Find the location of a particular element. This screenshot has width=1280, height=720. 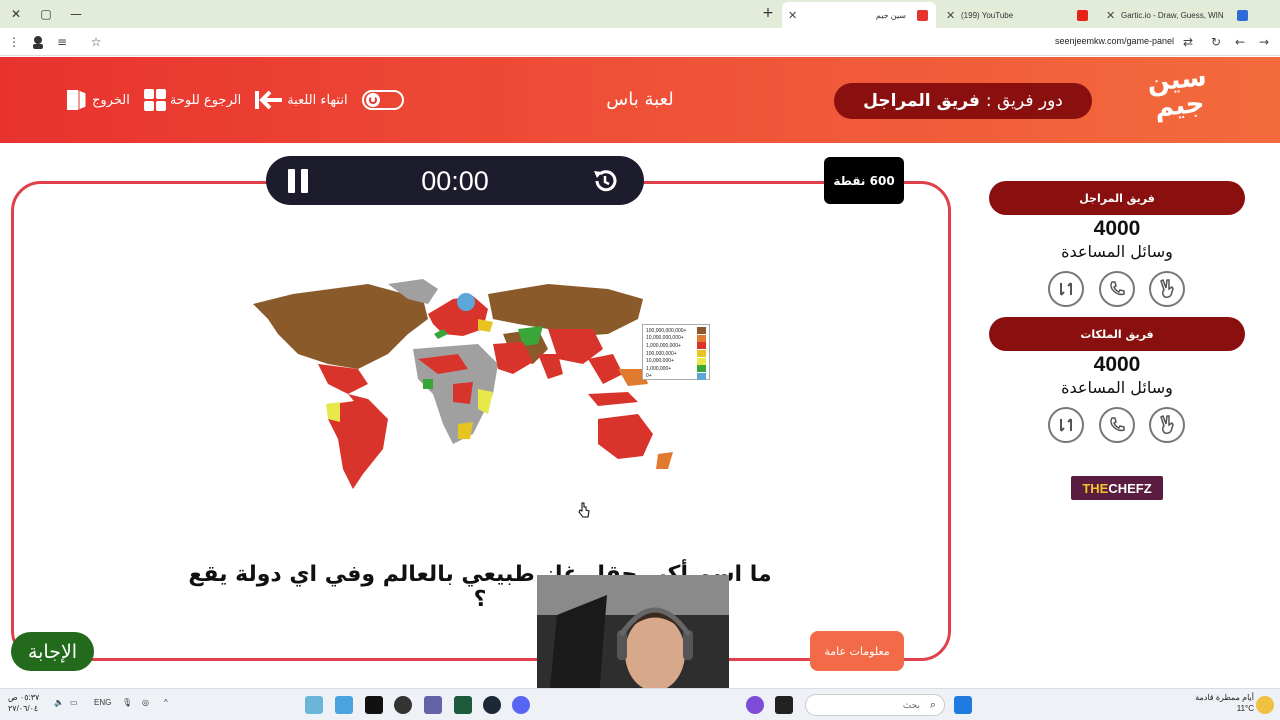

weather-widget: أيام ممطرة قادمة 11°C is located at coordinates (1220, 703).